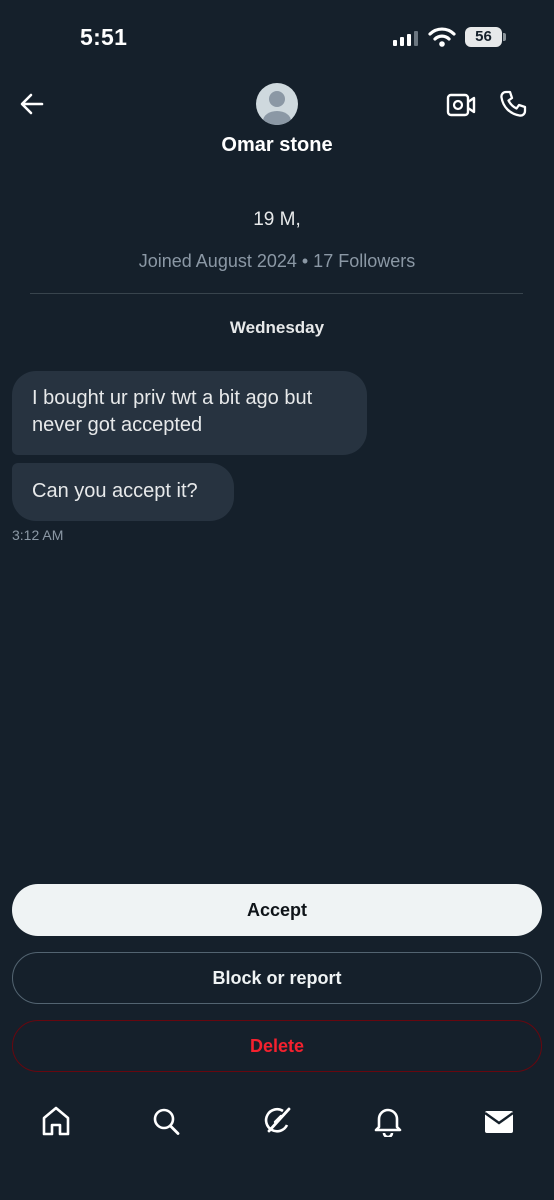  Describe the element at coordinates (277, 261) in the screenshot. I see `profile-joined: Joined August 2024 • 17 Followers` at that location.